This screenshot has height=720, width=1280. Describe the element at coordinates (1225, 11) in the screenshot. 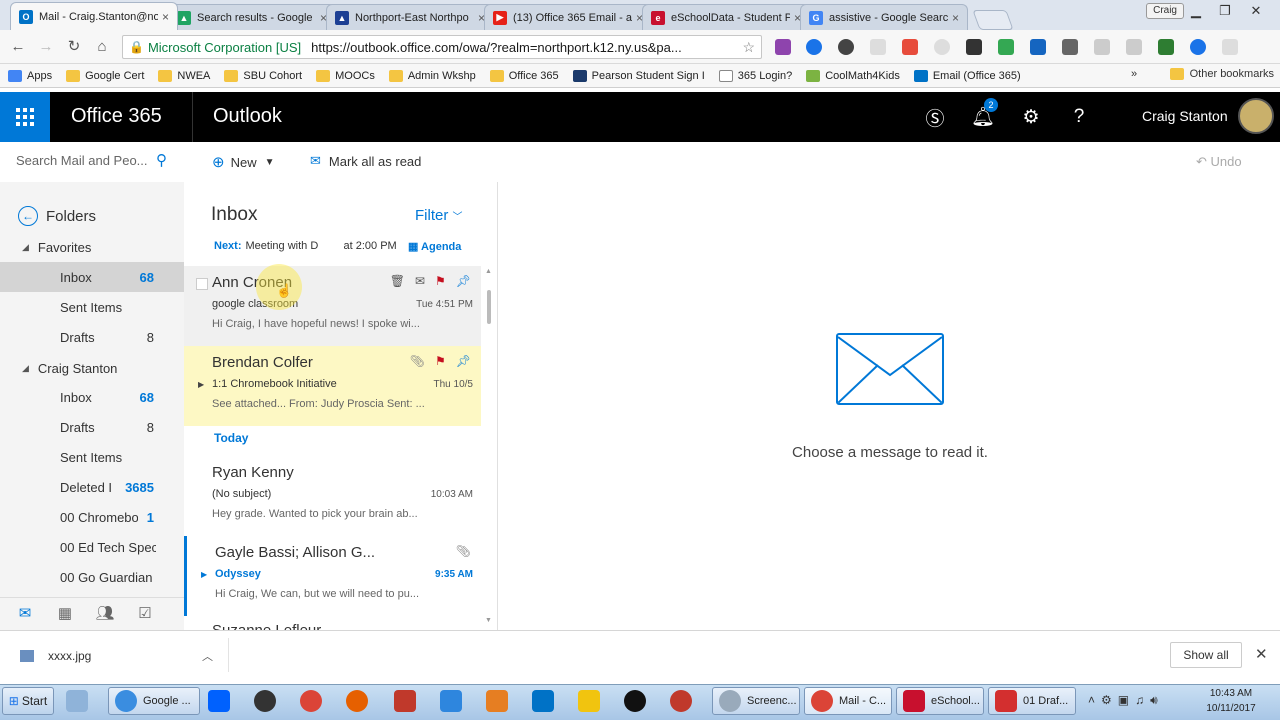

I see `restore-icon: ❐` at that location.